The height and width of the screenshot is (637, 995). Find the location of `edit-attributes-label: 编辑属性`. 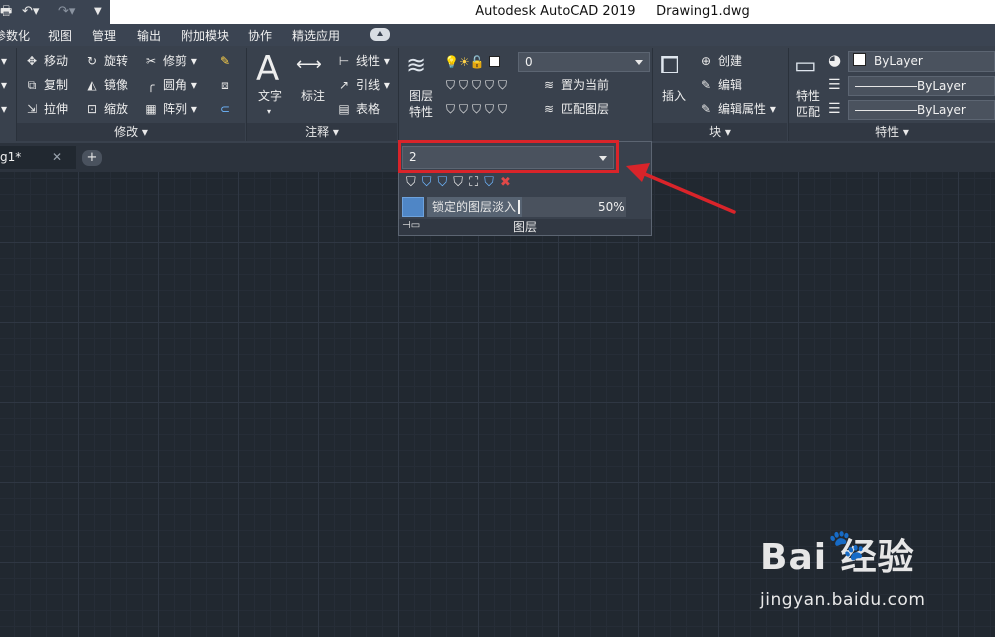

edit-attributes-label: 编辑属性 is located at coordinates (742, 109).